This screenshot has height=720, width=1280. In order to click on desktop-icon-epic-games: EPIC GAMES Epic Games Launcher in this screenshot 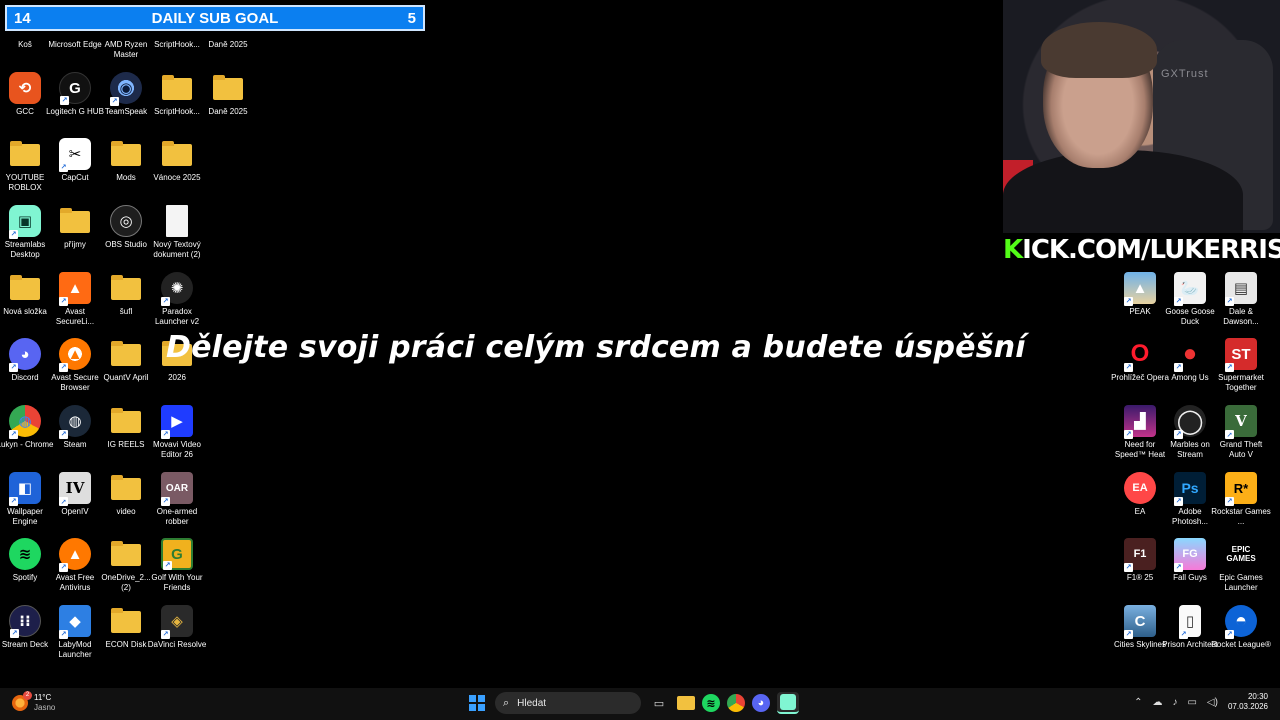, I will do `click(1241, 565)`.